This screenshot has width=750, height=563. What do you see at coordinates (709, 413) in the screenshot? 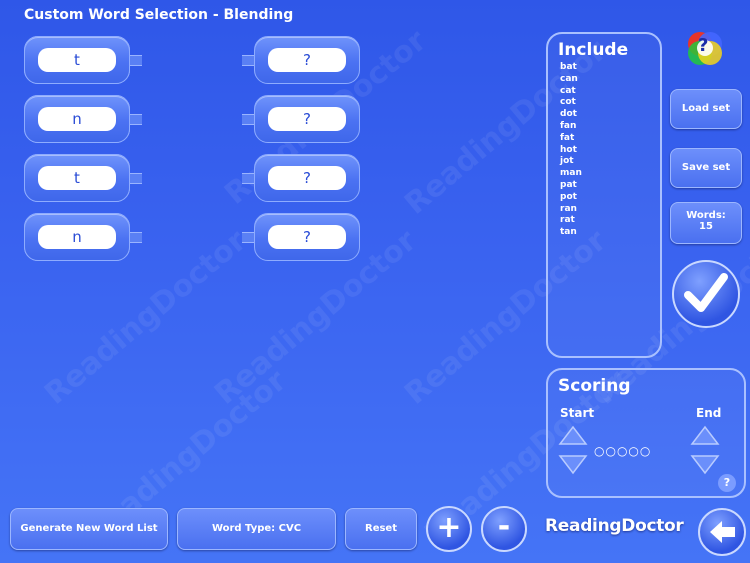
I see `end-label: End` at bounding box center [709, 413].